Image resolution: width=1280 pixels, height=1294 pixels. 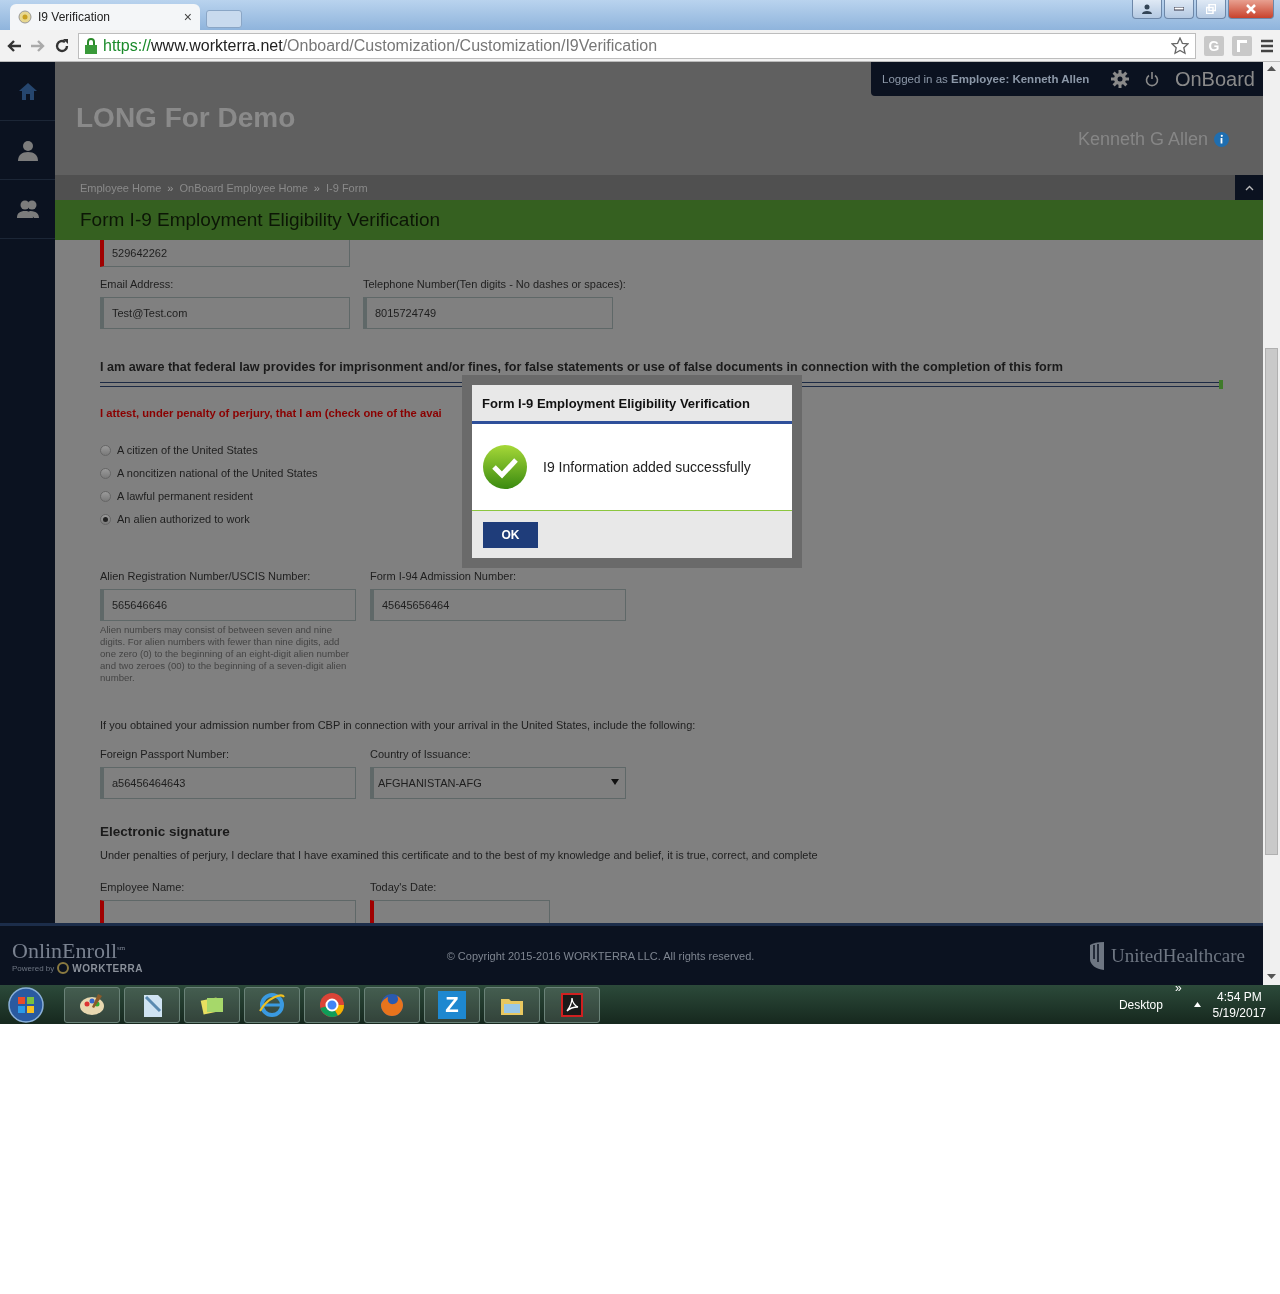 What do you see at coordinates (494, 284) in the screenshot?
I see `field-label: Telephone Number(Ten digits - No dashes or spaces):` at bounding box center [494, 284].